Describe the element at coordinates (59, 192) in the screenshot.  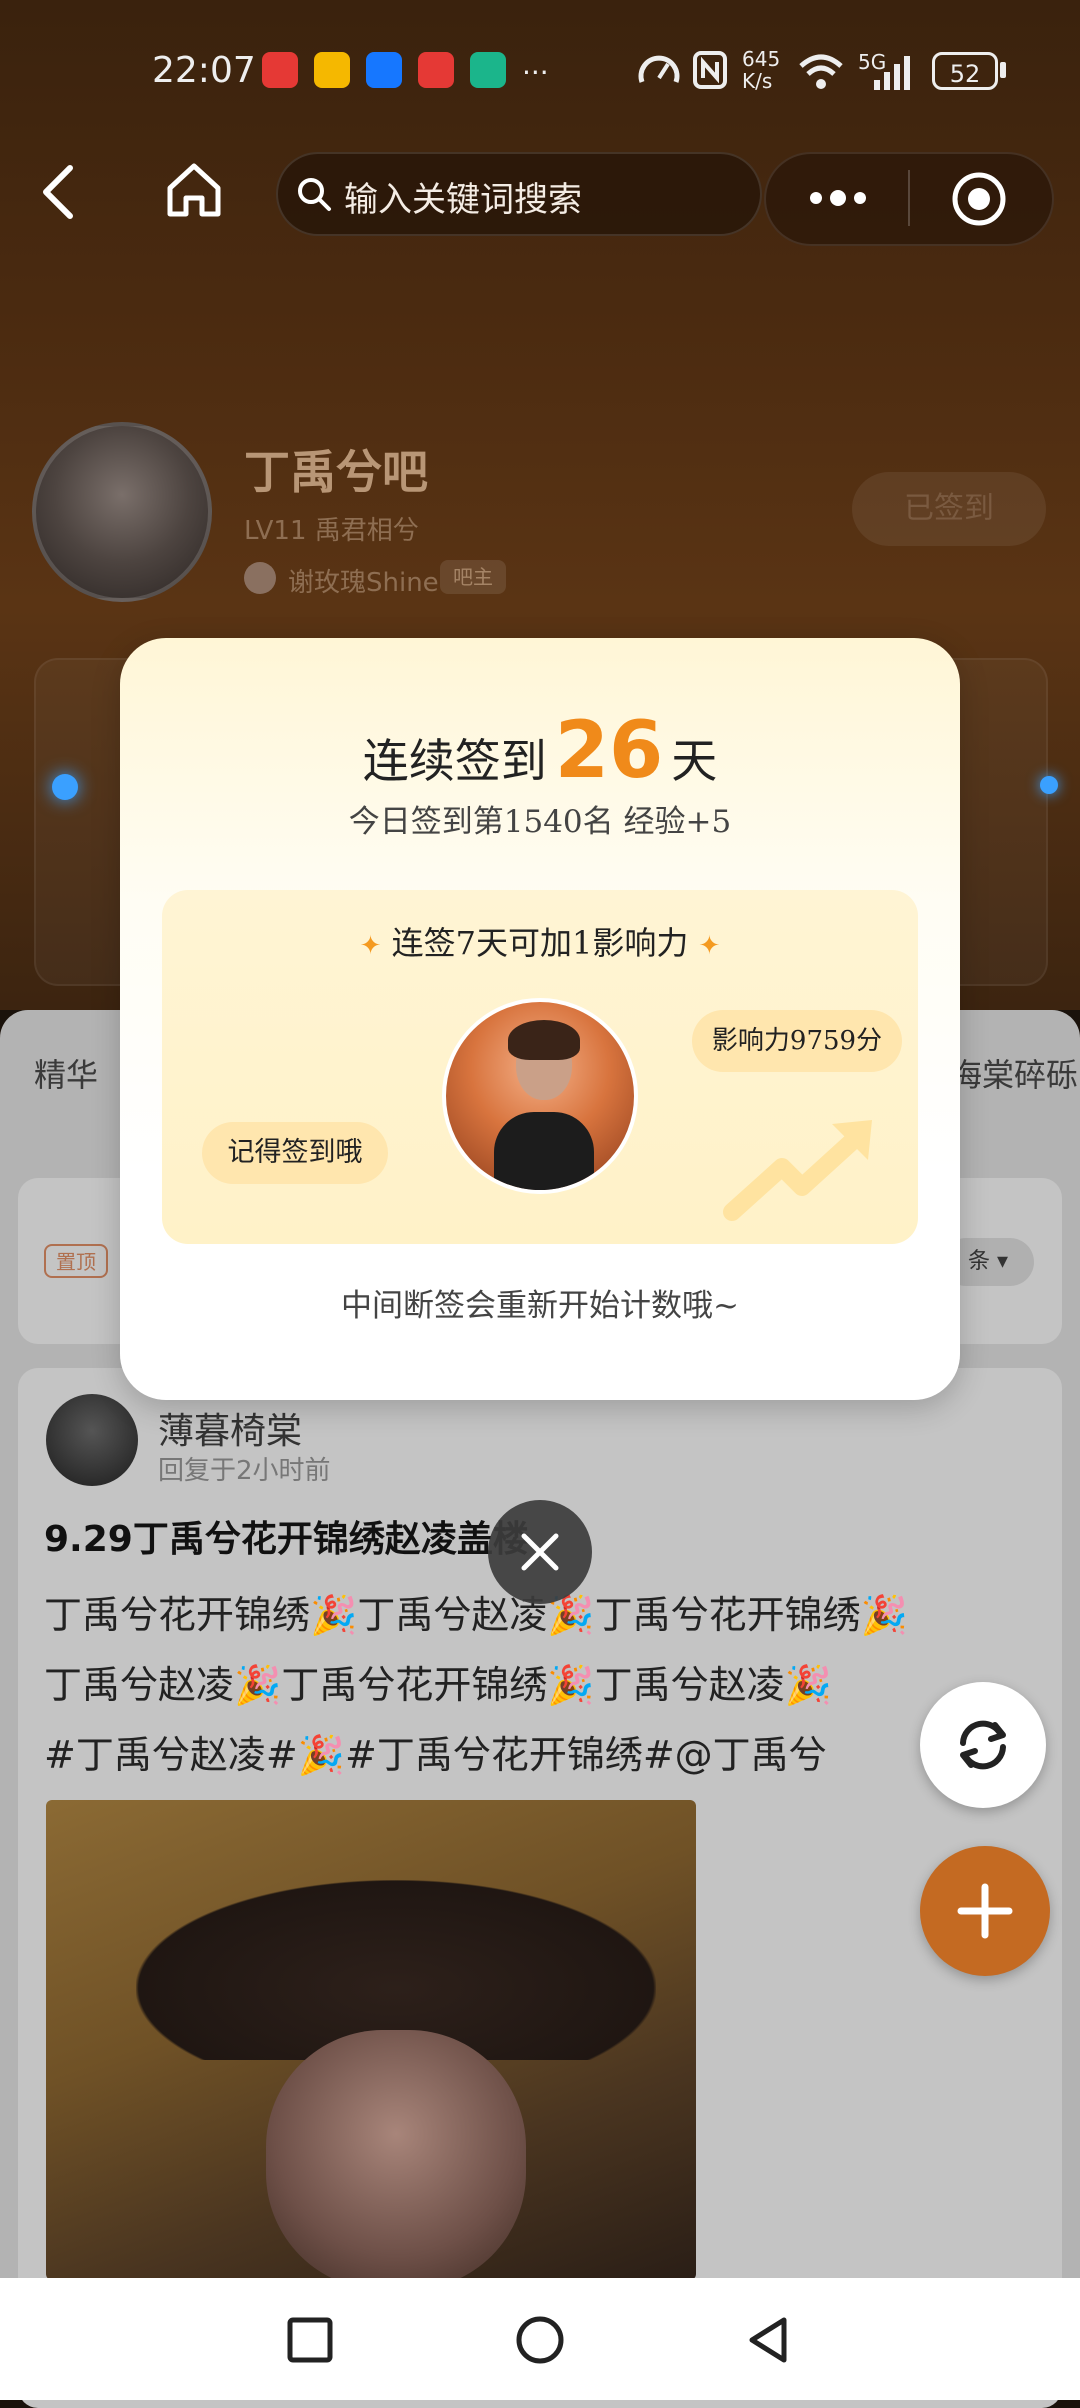
I see `back-icon` at that location.